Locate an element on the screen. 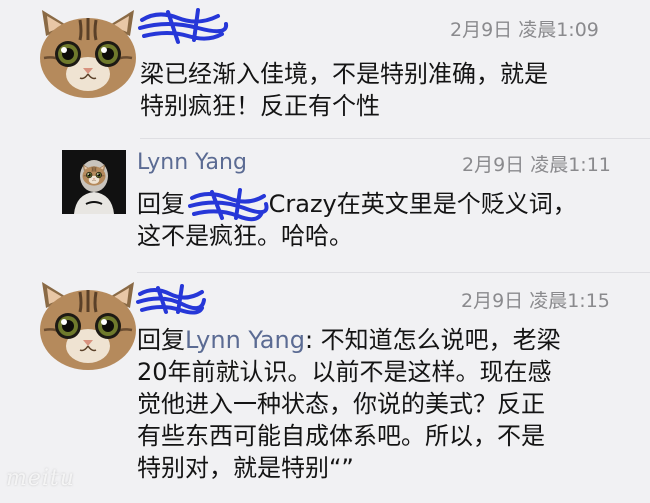 This screenshot has width=650, height=503. comment-text-line: Crazy在英文里是个贬义词， is located at coordinates (419, 204).